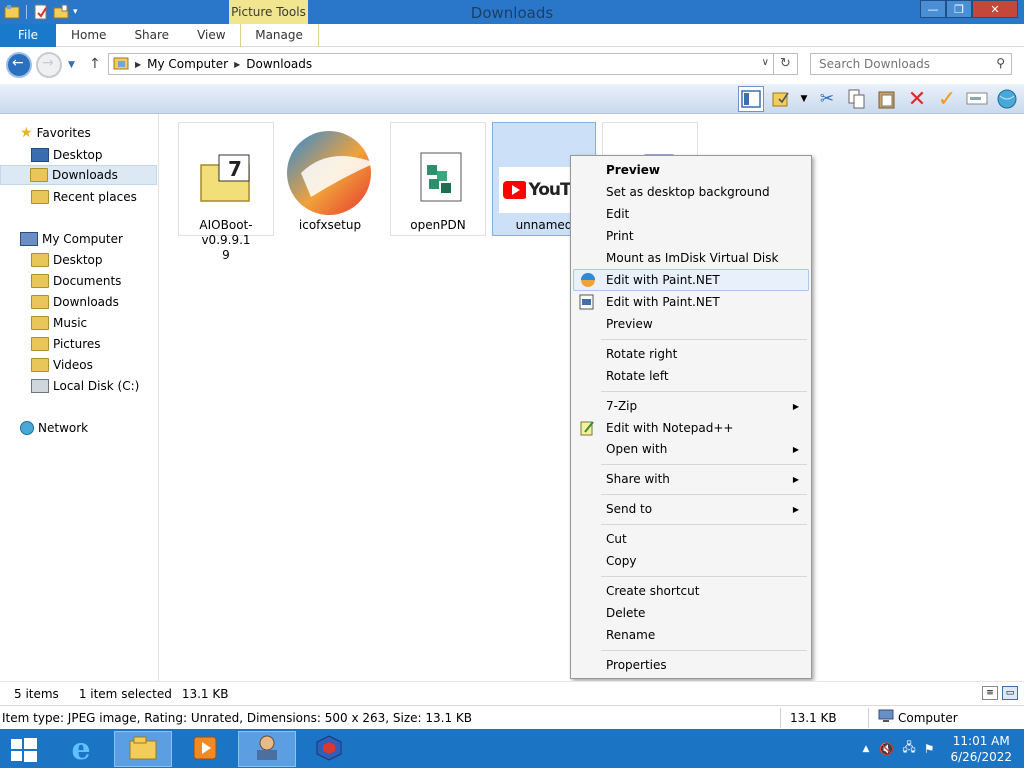  I want to click on menu-item-preview-default: Preview, so click(691, 170).